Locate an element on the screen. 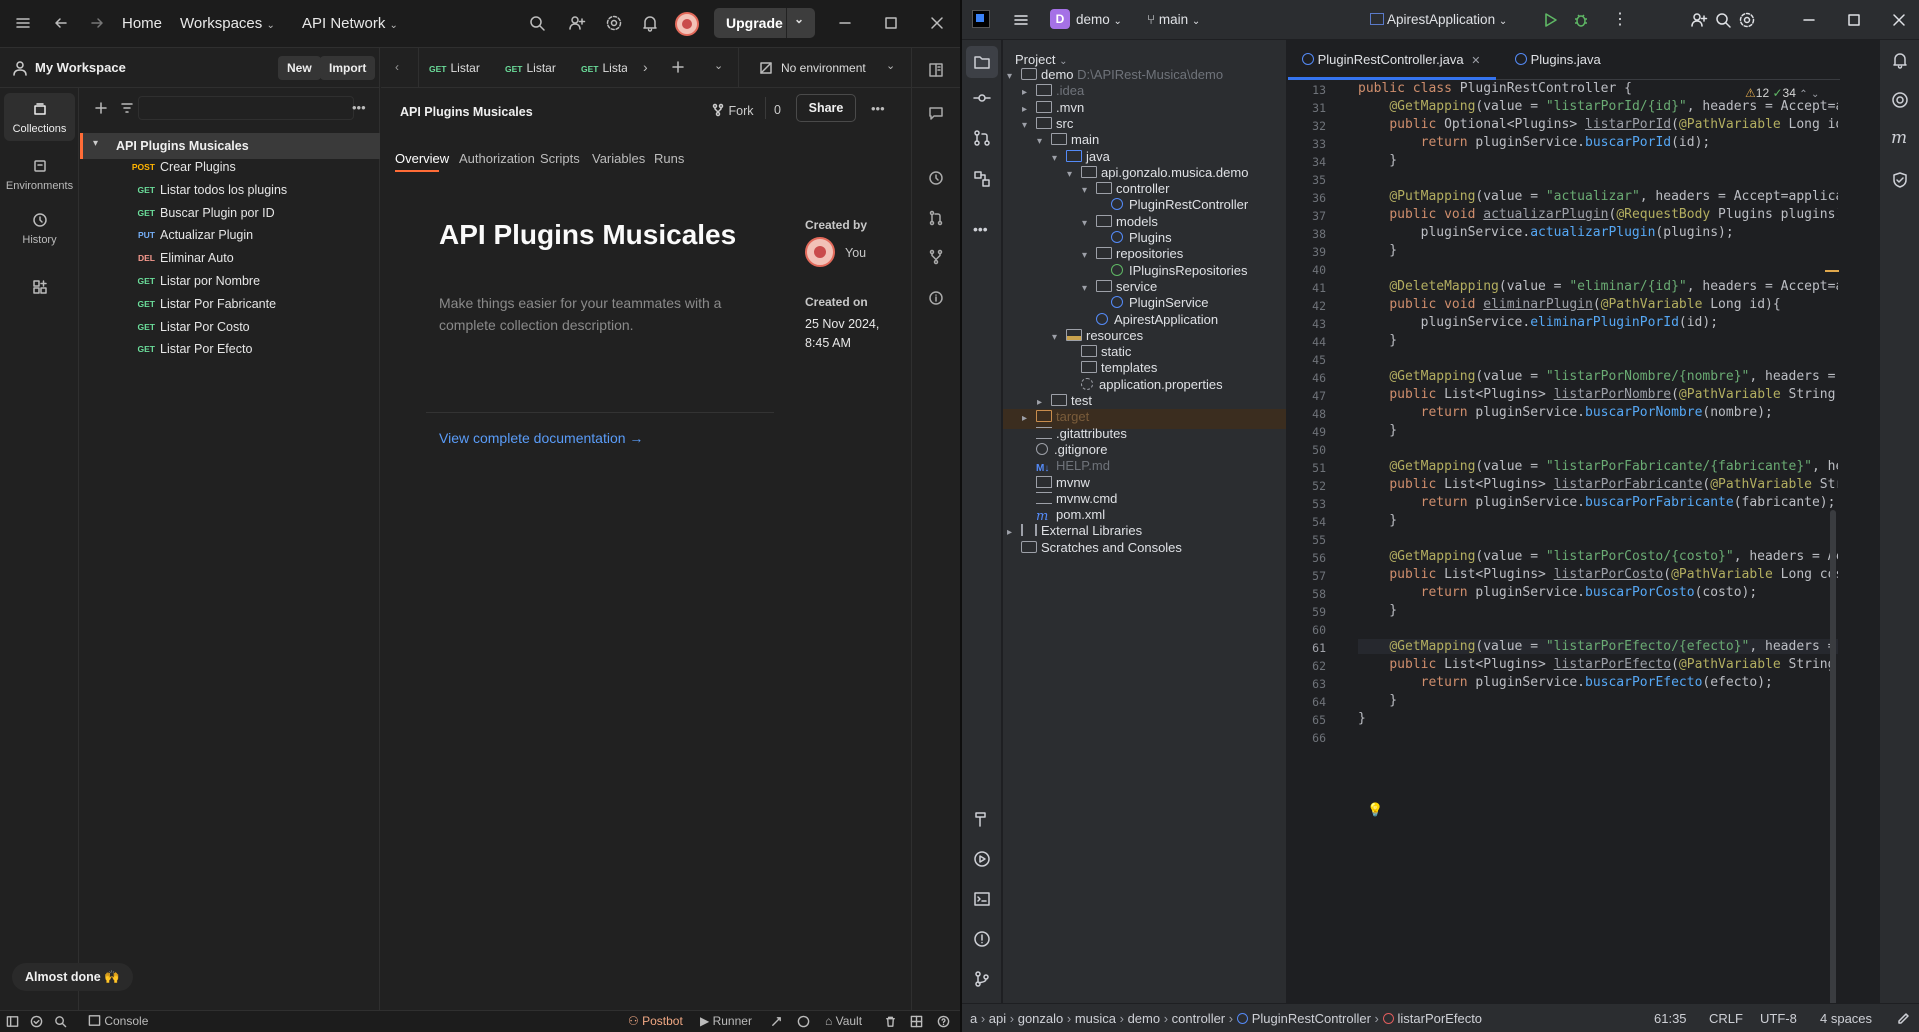  comments-icon is located at coordinates (936, 113).